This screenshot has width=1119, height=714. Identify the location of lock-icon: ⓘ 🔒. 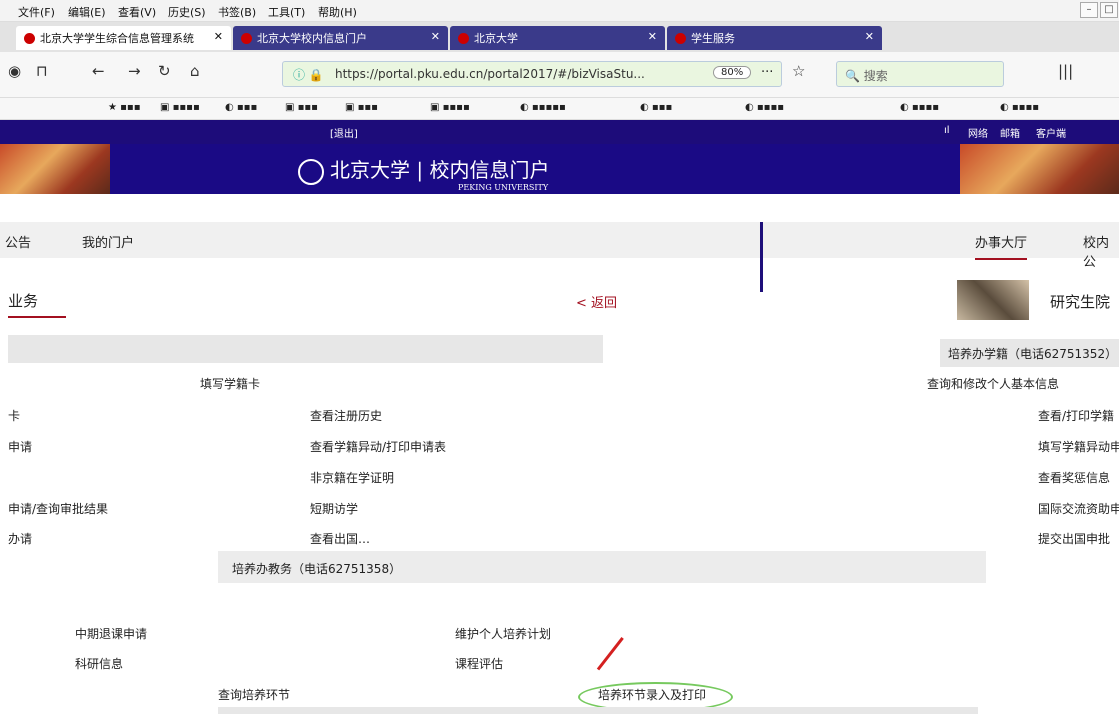
(308, 75).